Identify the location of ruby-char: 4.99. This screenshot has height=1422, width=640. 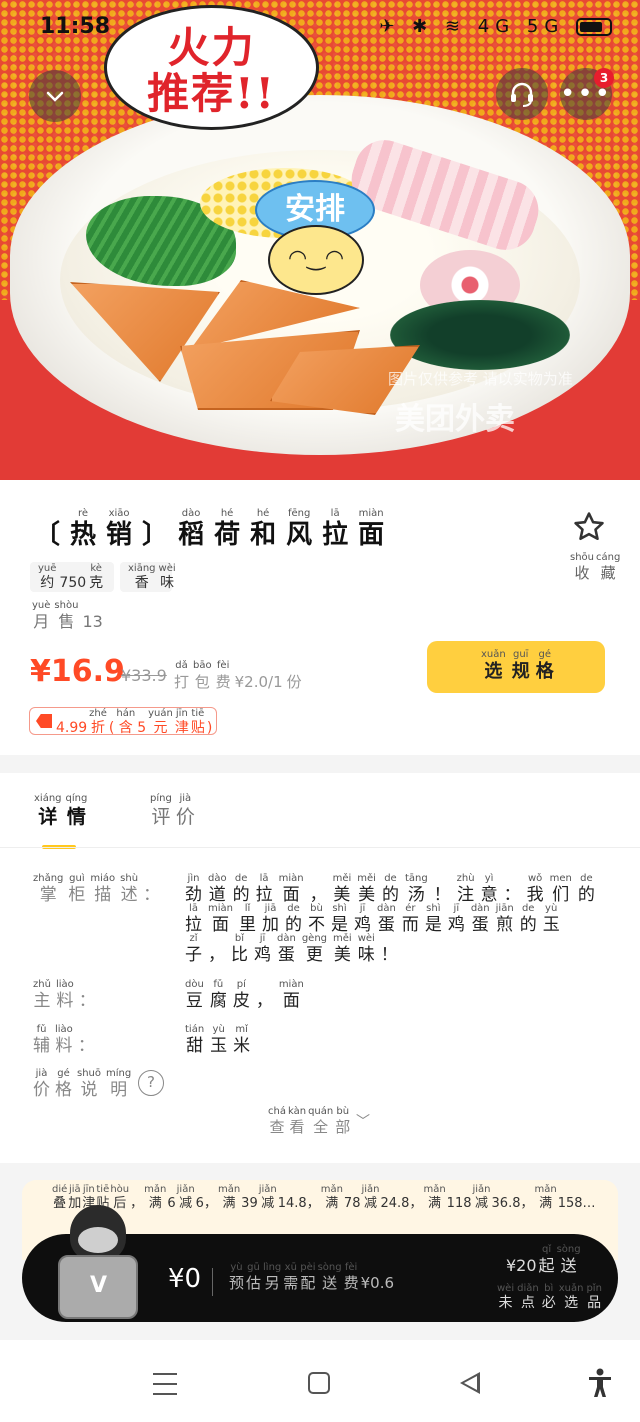
(71, 722).